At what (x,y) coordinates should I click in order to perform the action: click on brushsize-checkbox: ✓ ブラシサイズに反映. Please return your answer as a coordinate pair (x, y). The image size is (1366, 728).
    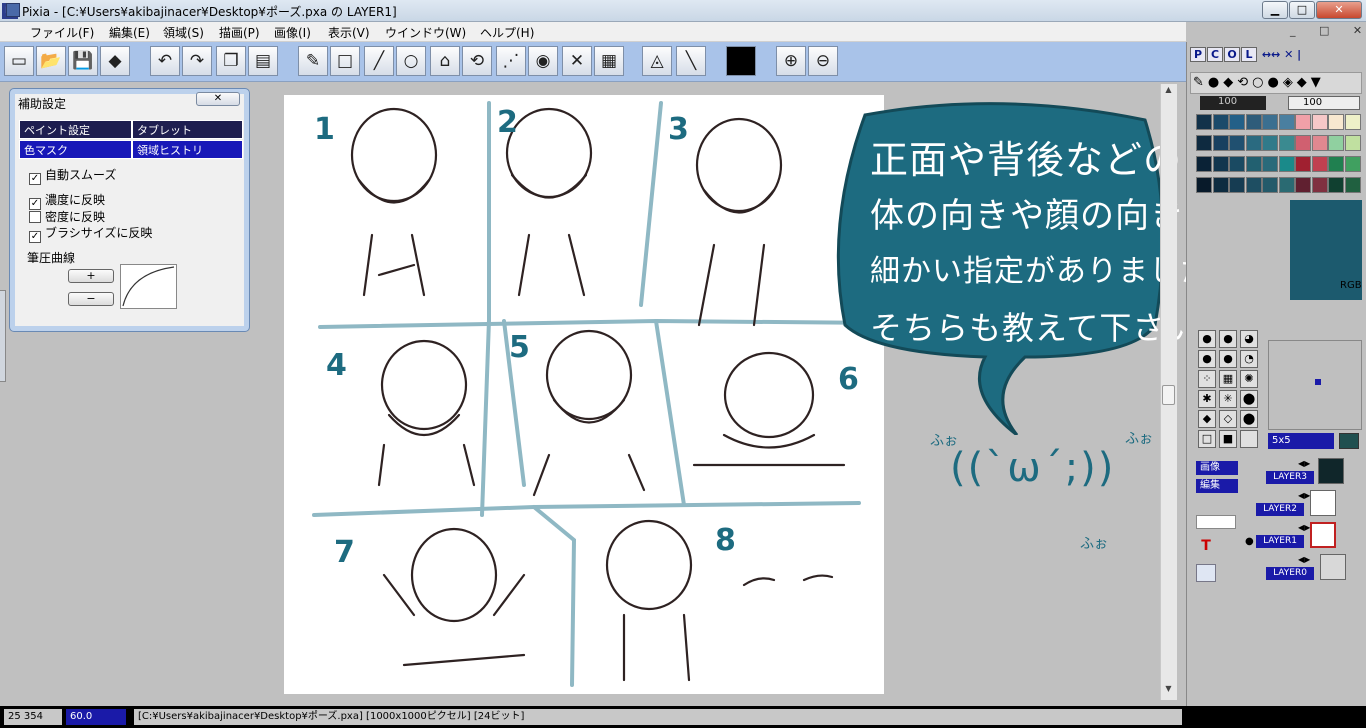
    Looking at the image, I should click on (90, 233).